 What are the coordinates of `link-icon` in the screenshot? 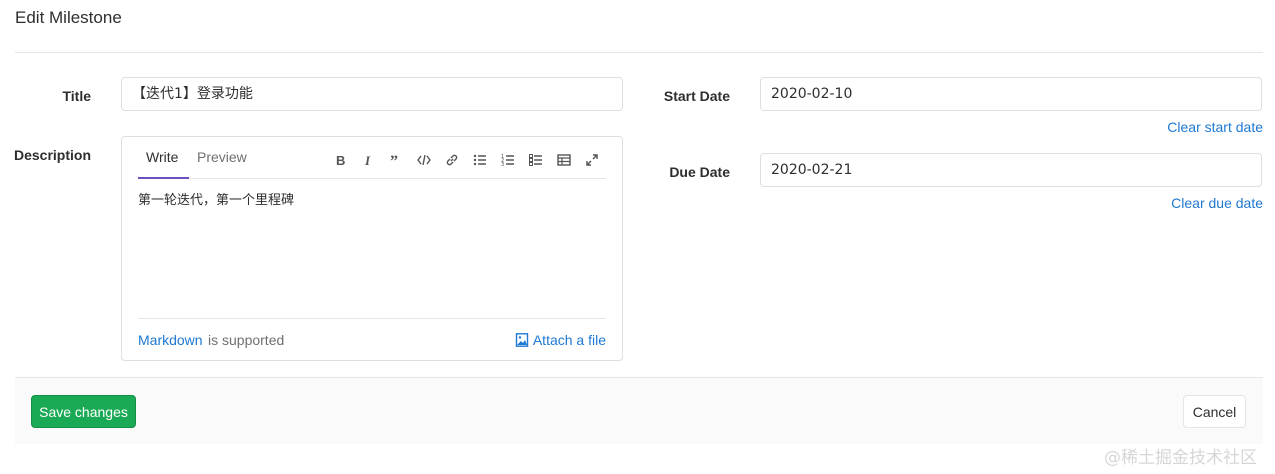 It's located at (452, 160).